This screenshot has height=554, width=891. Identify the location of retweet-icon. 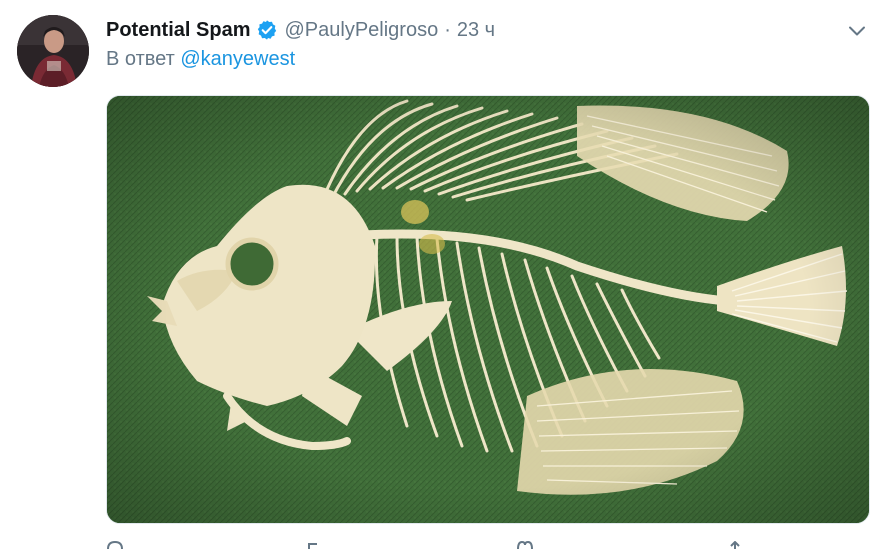
(315, 542).